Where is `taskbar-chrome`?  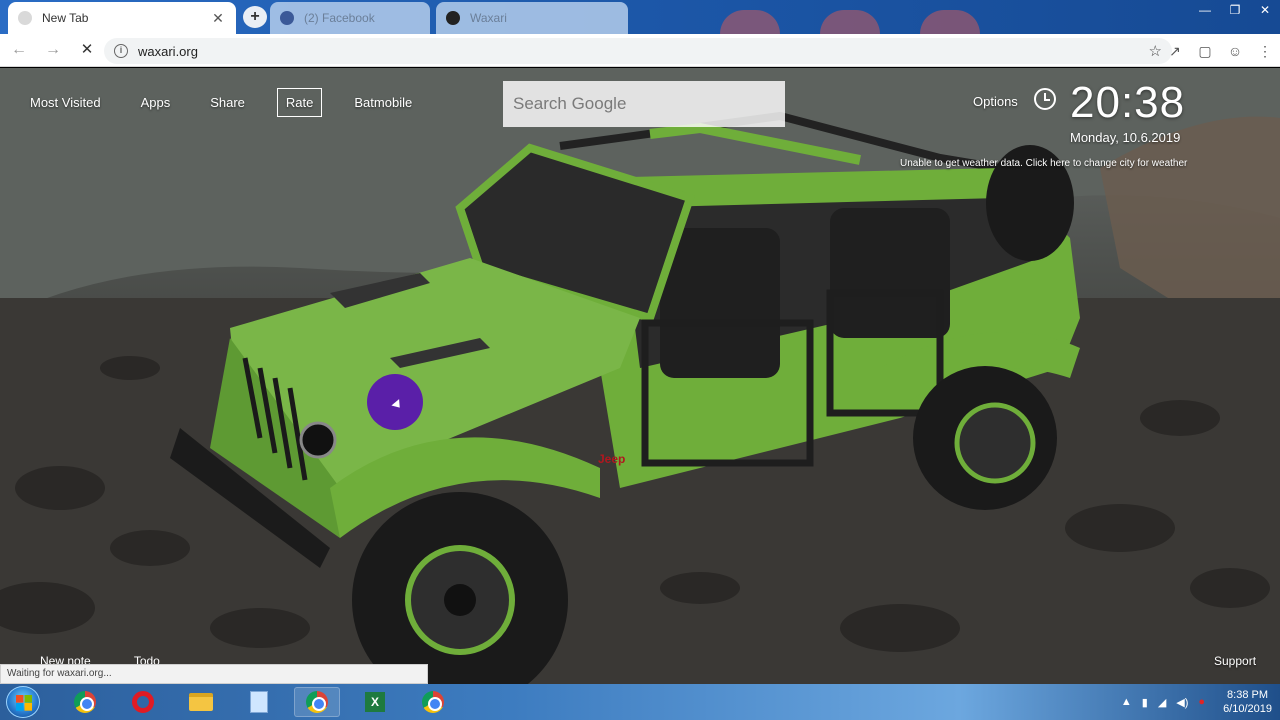
taskbar-chrome is located at coordinates (85, 702).